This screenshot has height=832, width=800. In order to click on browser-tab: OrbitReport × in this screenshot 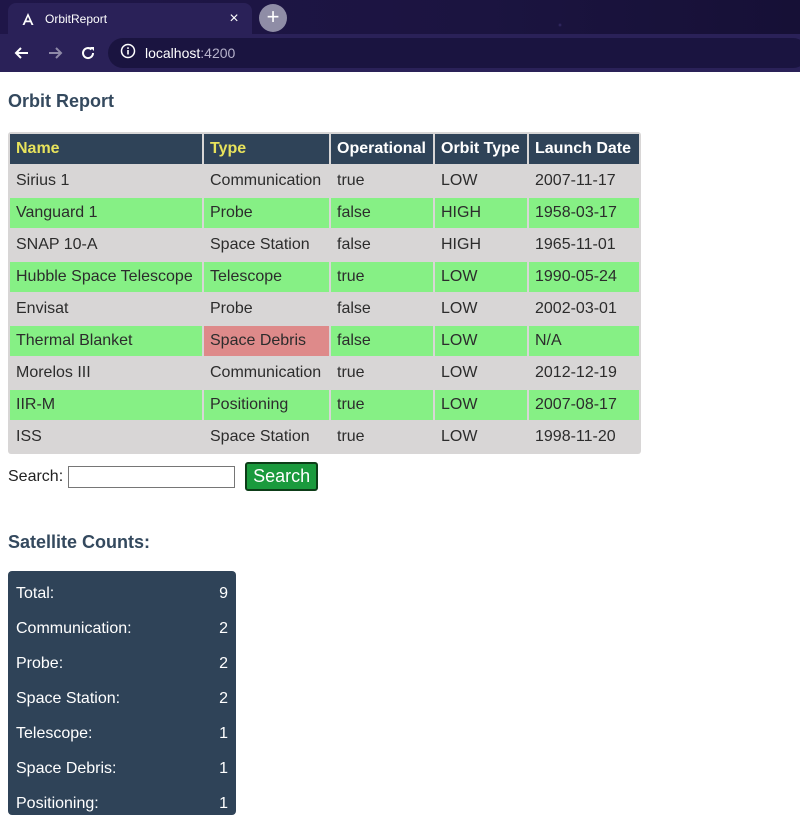, I will do `click(130, 18)`.